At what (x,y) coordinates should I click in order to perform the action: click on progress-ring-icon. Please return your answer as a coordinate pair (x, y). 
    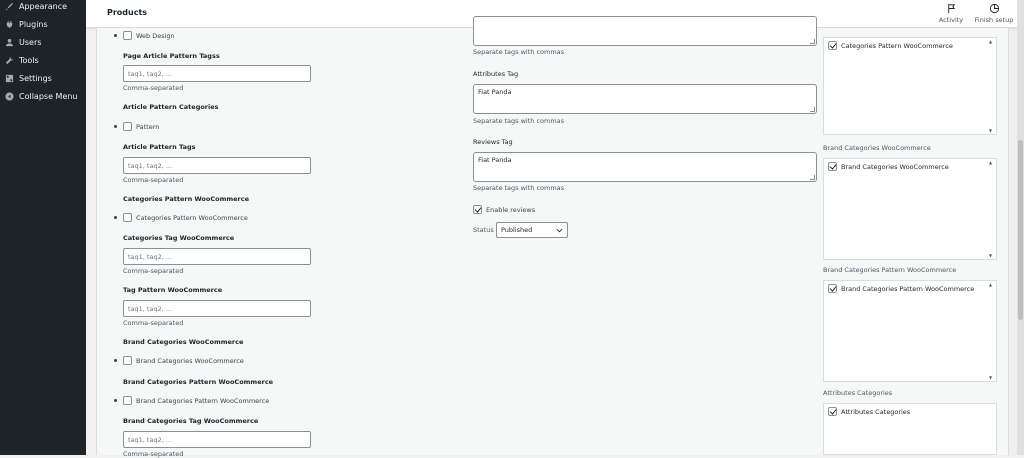
    Looking at the image, I should click on (994, 8).